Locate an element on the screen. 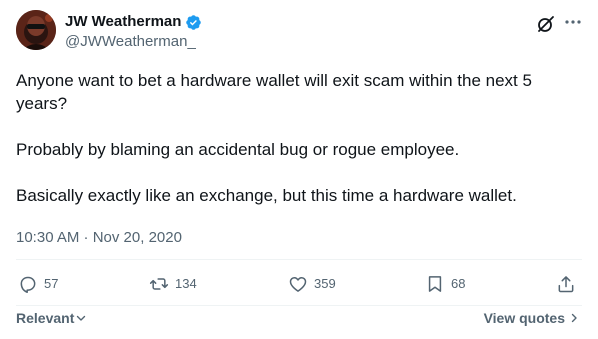 This screenshot has width=598, height=339. more-icon is located at coordinates (573, 22).